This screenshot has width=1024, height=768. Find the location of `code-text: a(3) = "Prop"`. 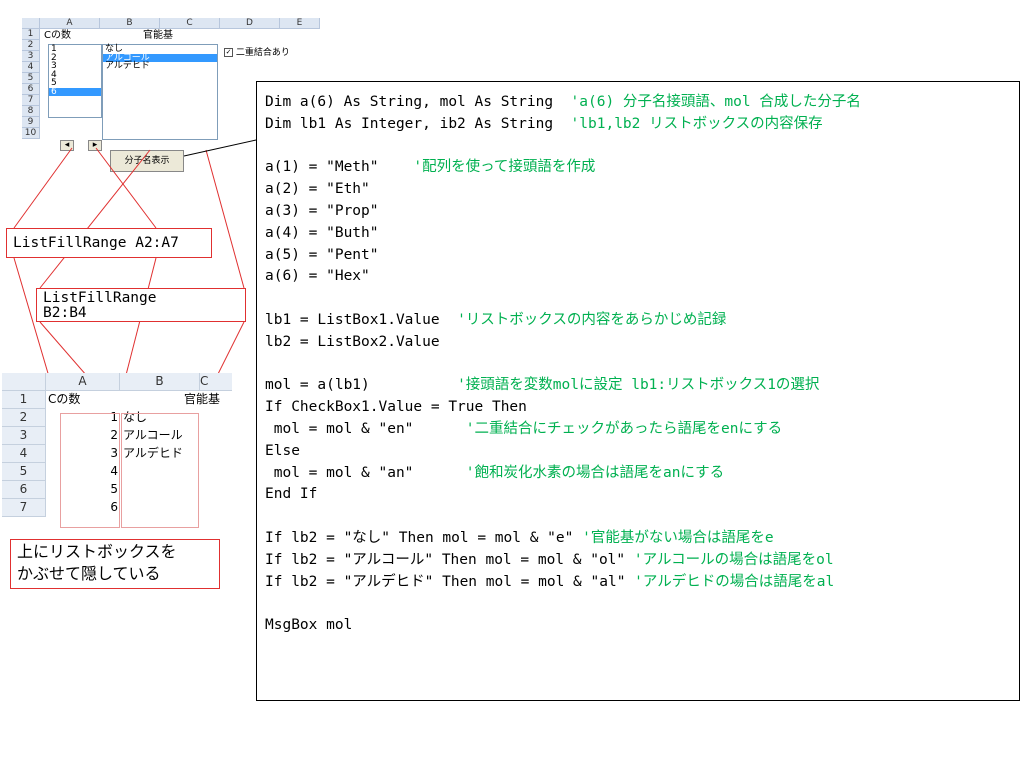

code-text: a(3) = "Prop" is located at coordinates (322, 211).